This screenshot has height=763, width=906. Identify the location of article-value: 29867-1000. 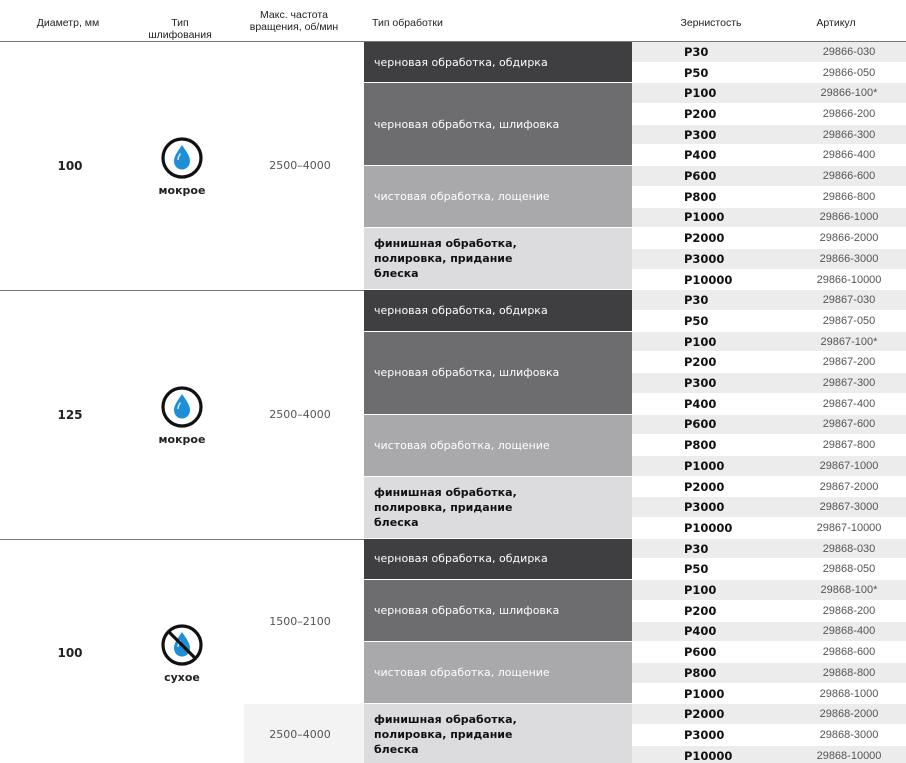
(849, 465).